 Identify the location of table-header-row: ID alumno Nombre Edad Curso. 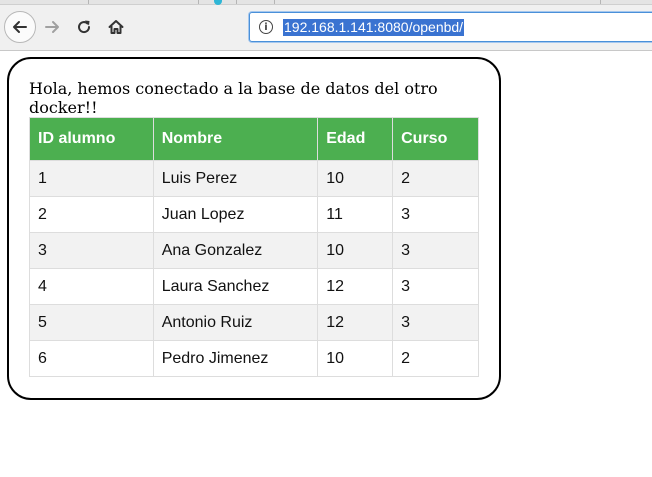
(254, 139).